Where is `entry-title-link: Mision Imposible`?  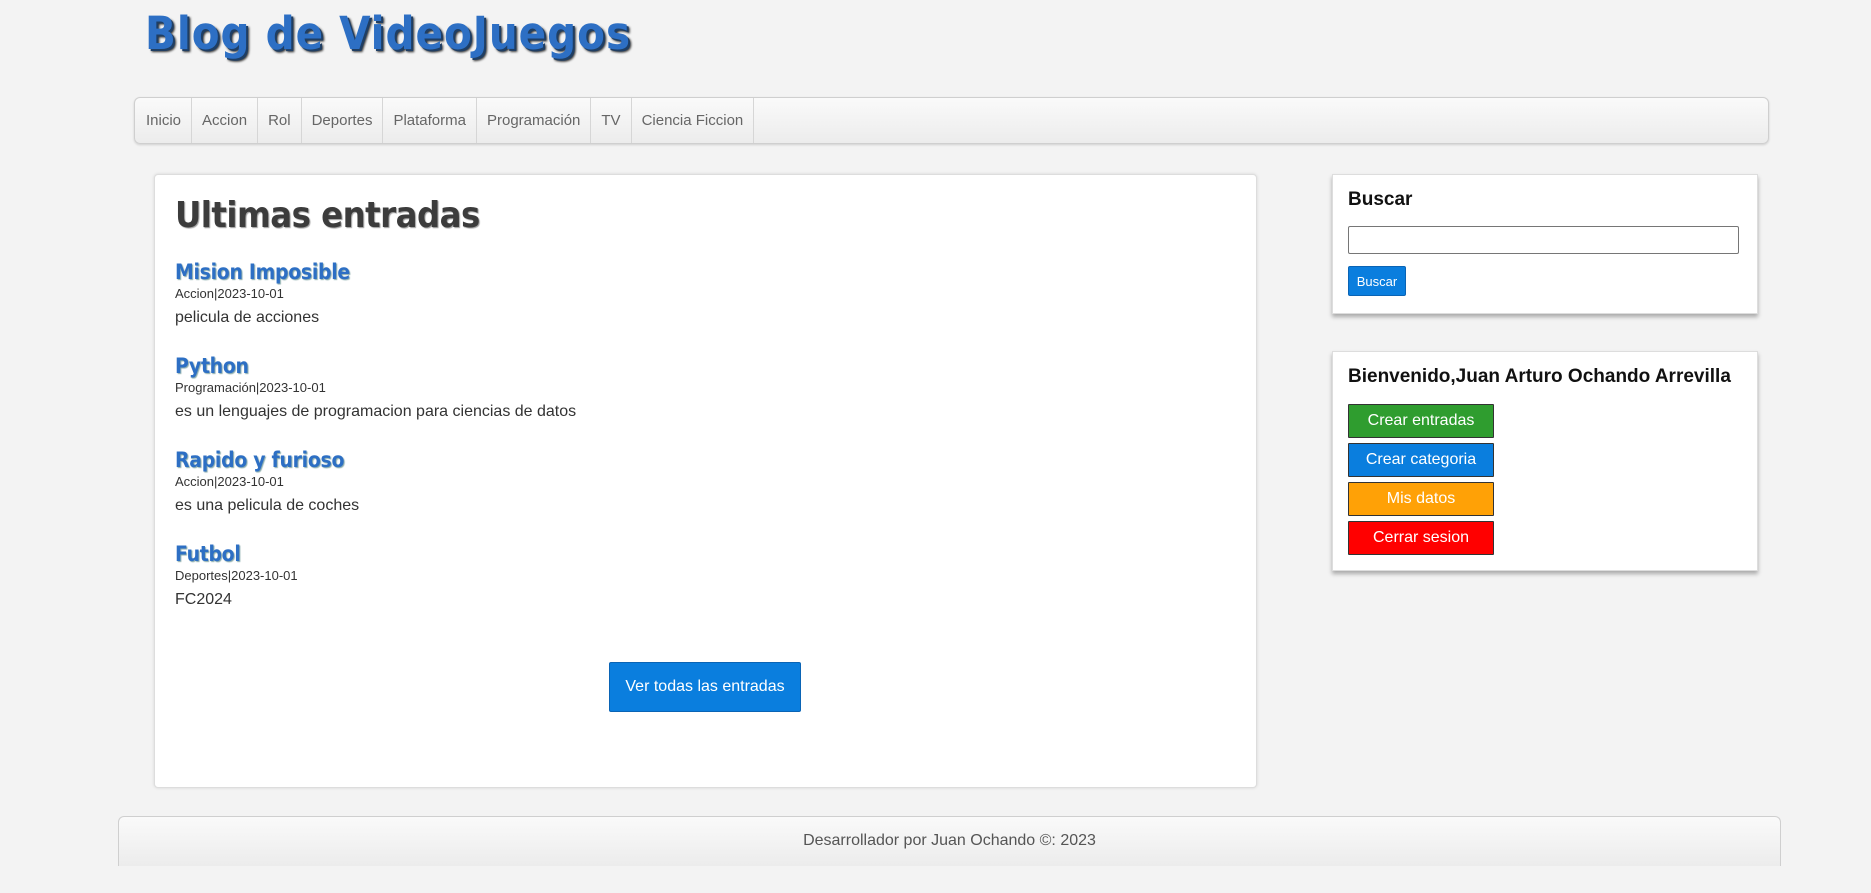
entry-title-link: Mision Imposible is located at coordinates (262, 272).